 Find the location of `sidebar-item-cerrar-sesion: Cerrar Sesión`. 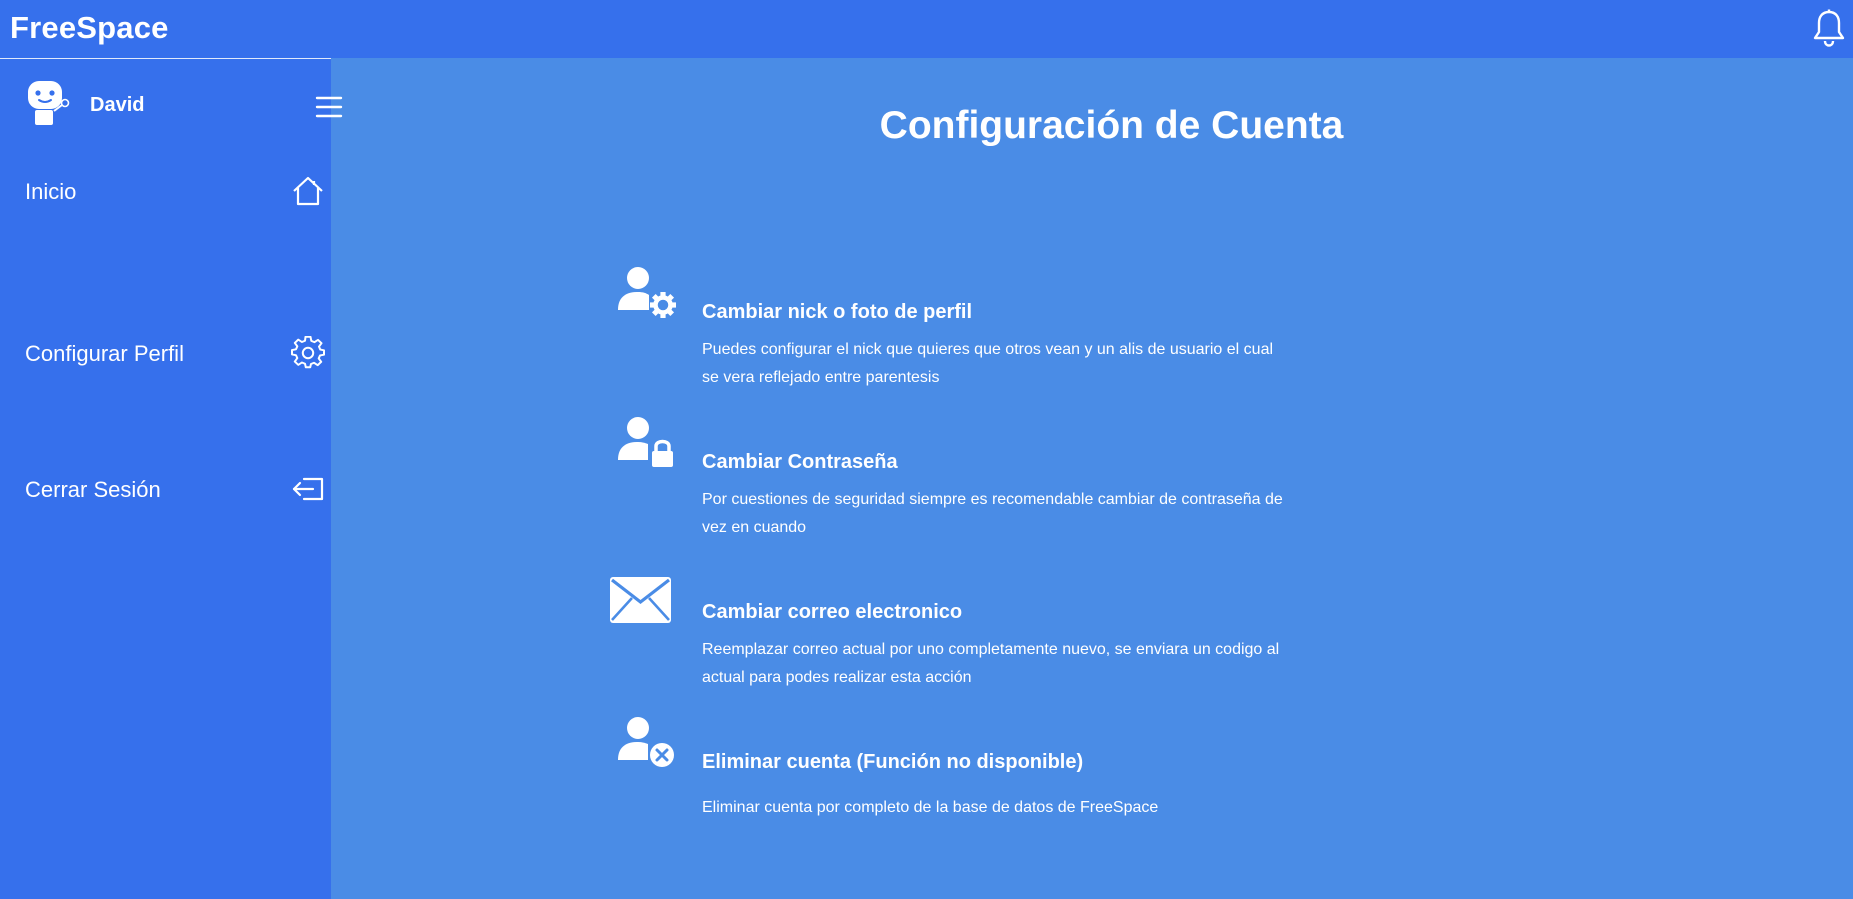

sidebar-item-cerrar-sesion: Cerrar Sesión is located at coordinates (165, 491).